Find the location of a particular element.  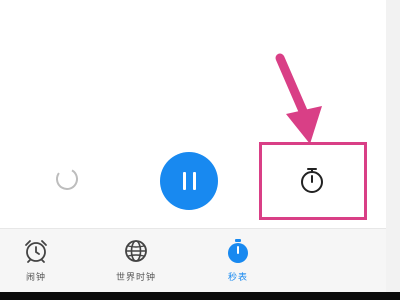

pause-button is located at coordinates (189, 181).